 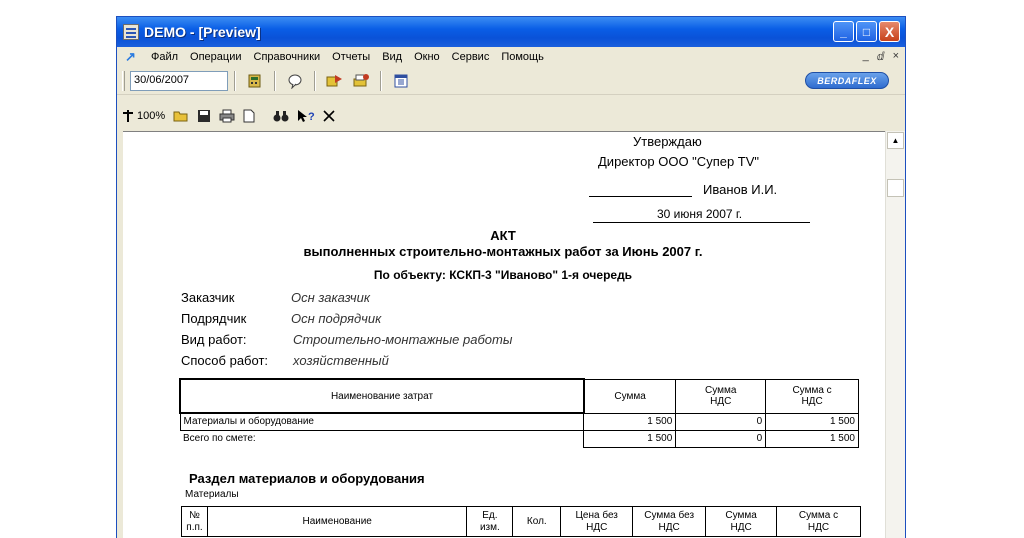 I want to click on vertical-scrollbar: ▲, so click(x=895, y=334).